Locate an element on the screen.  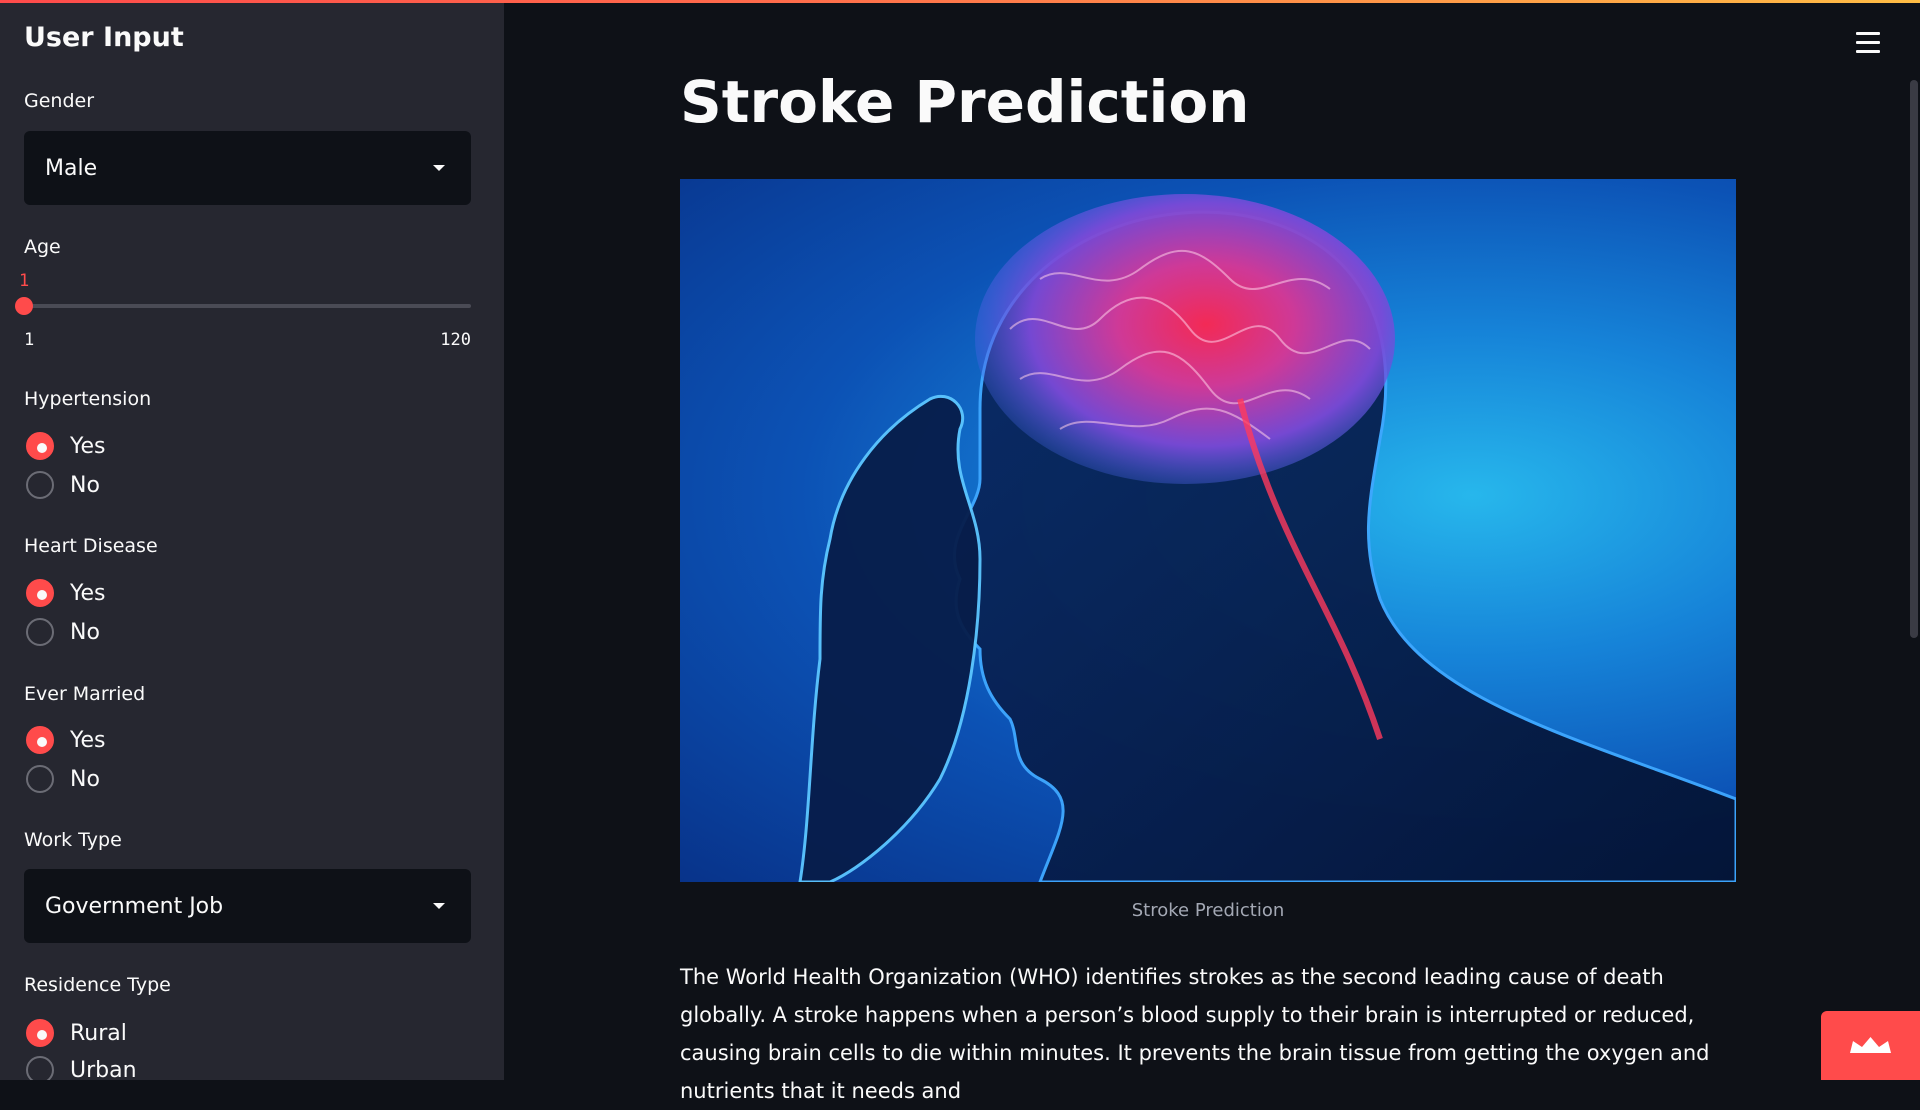
gender-select: Male is located at coordinates (247, 168).